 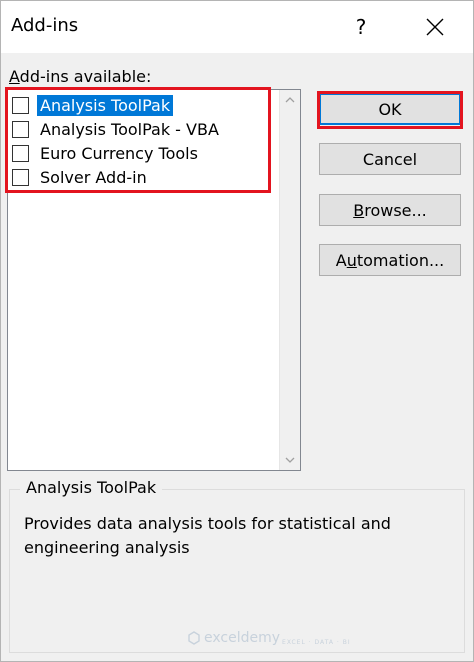 I want to click on close-icon, so click(x=435, y=27).